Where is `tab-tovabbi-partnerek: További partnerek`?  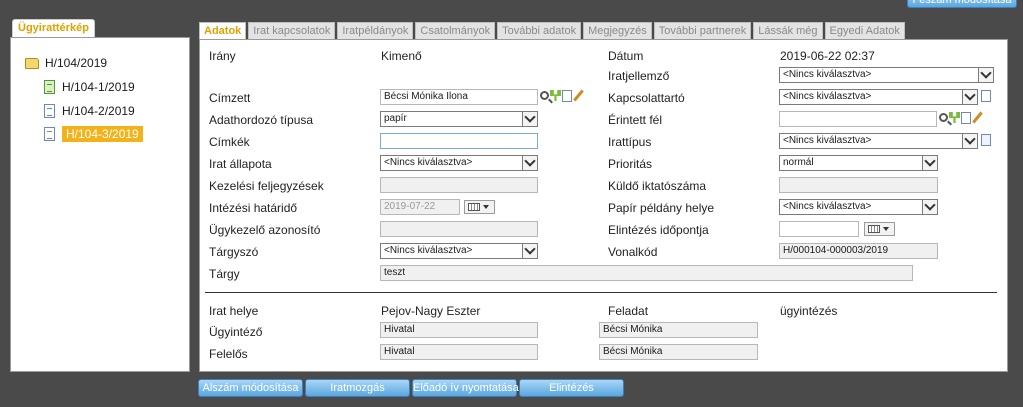
tab-tovabbi-partnerek: További partnerek is located at coordinates (702, 30).